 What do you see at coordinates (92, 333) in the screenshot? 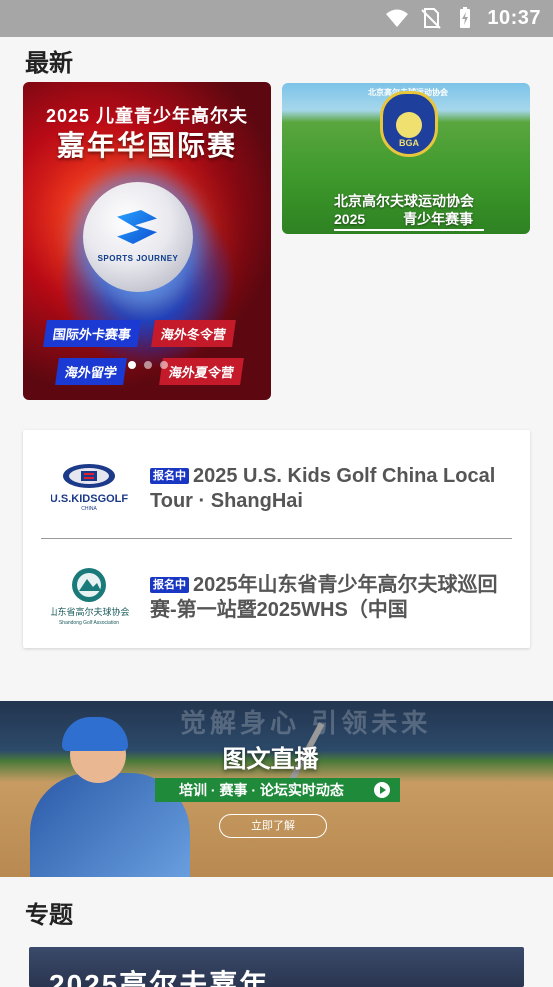
I see `promo-tag: 国际外卡赛事` at bounding box center [92, 333].